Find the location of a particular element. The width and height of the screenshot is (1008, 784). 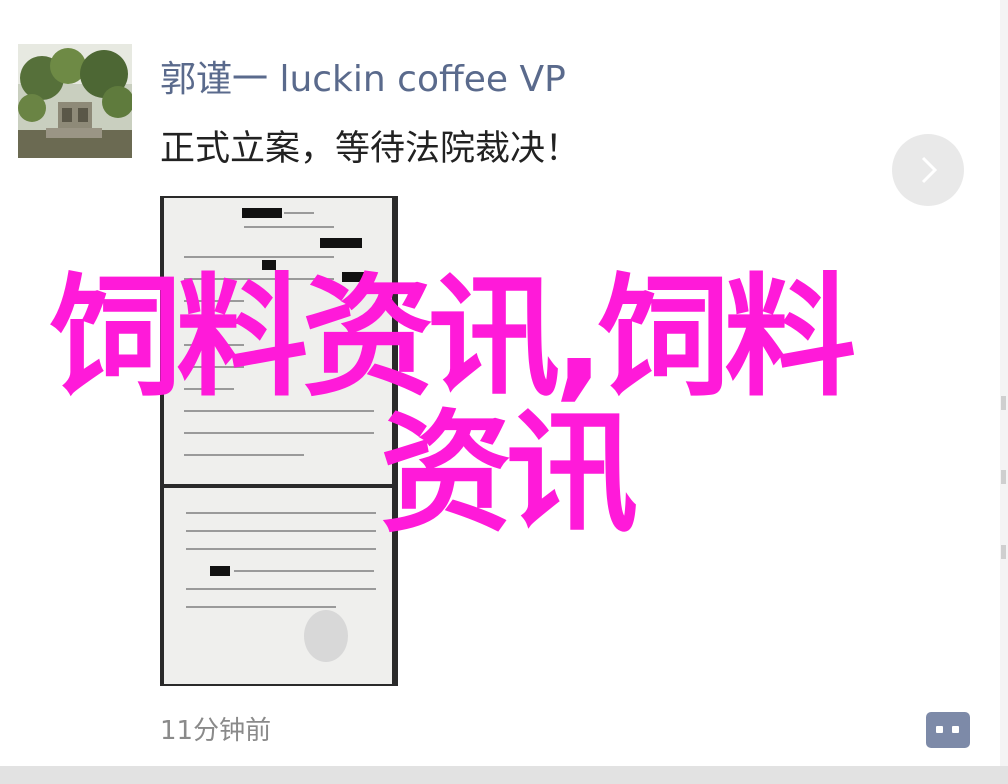

avatar is located at coordinates (75, 101).